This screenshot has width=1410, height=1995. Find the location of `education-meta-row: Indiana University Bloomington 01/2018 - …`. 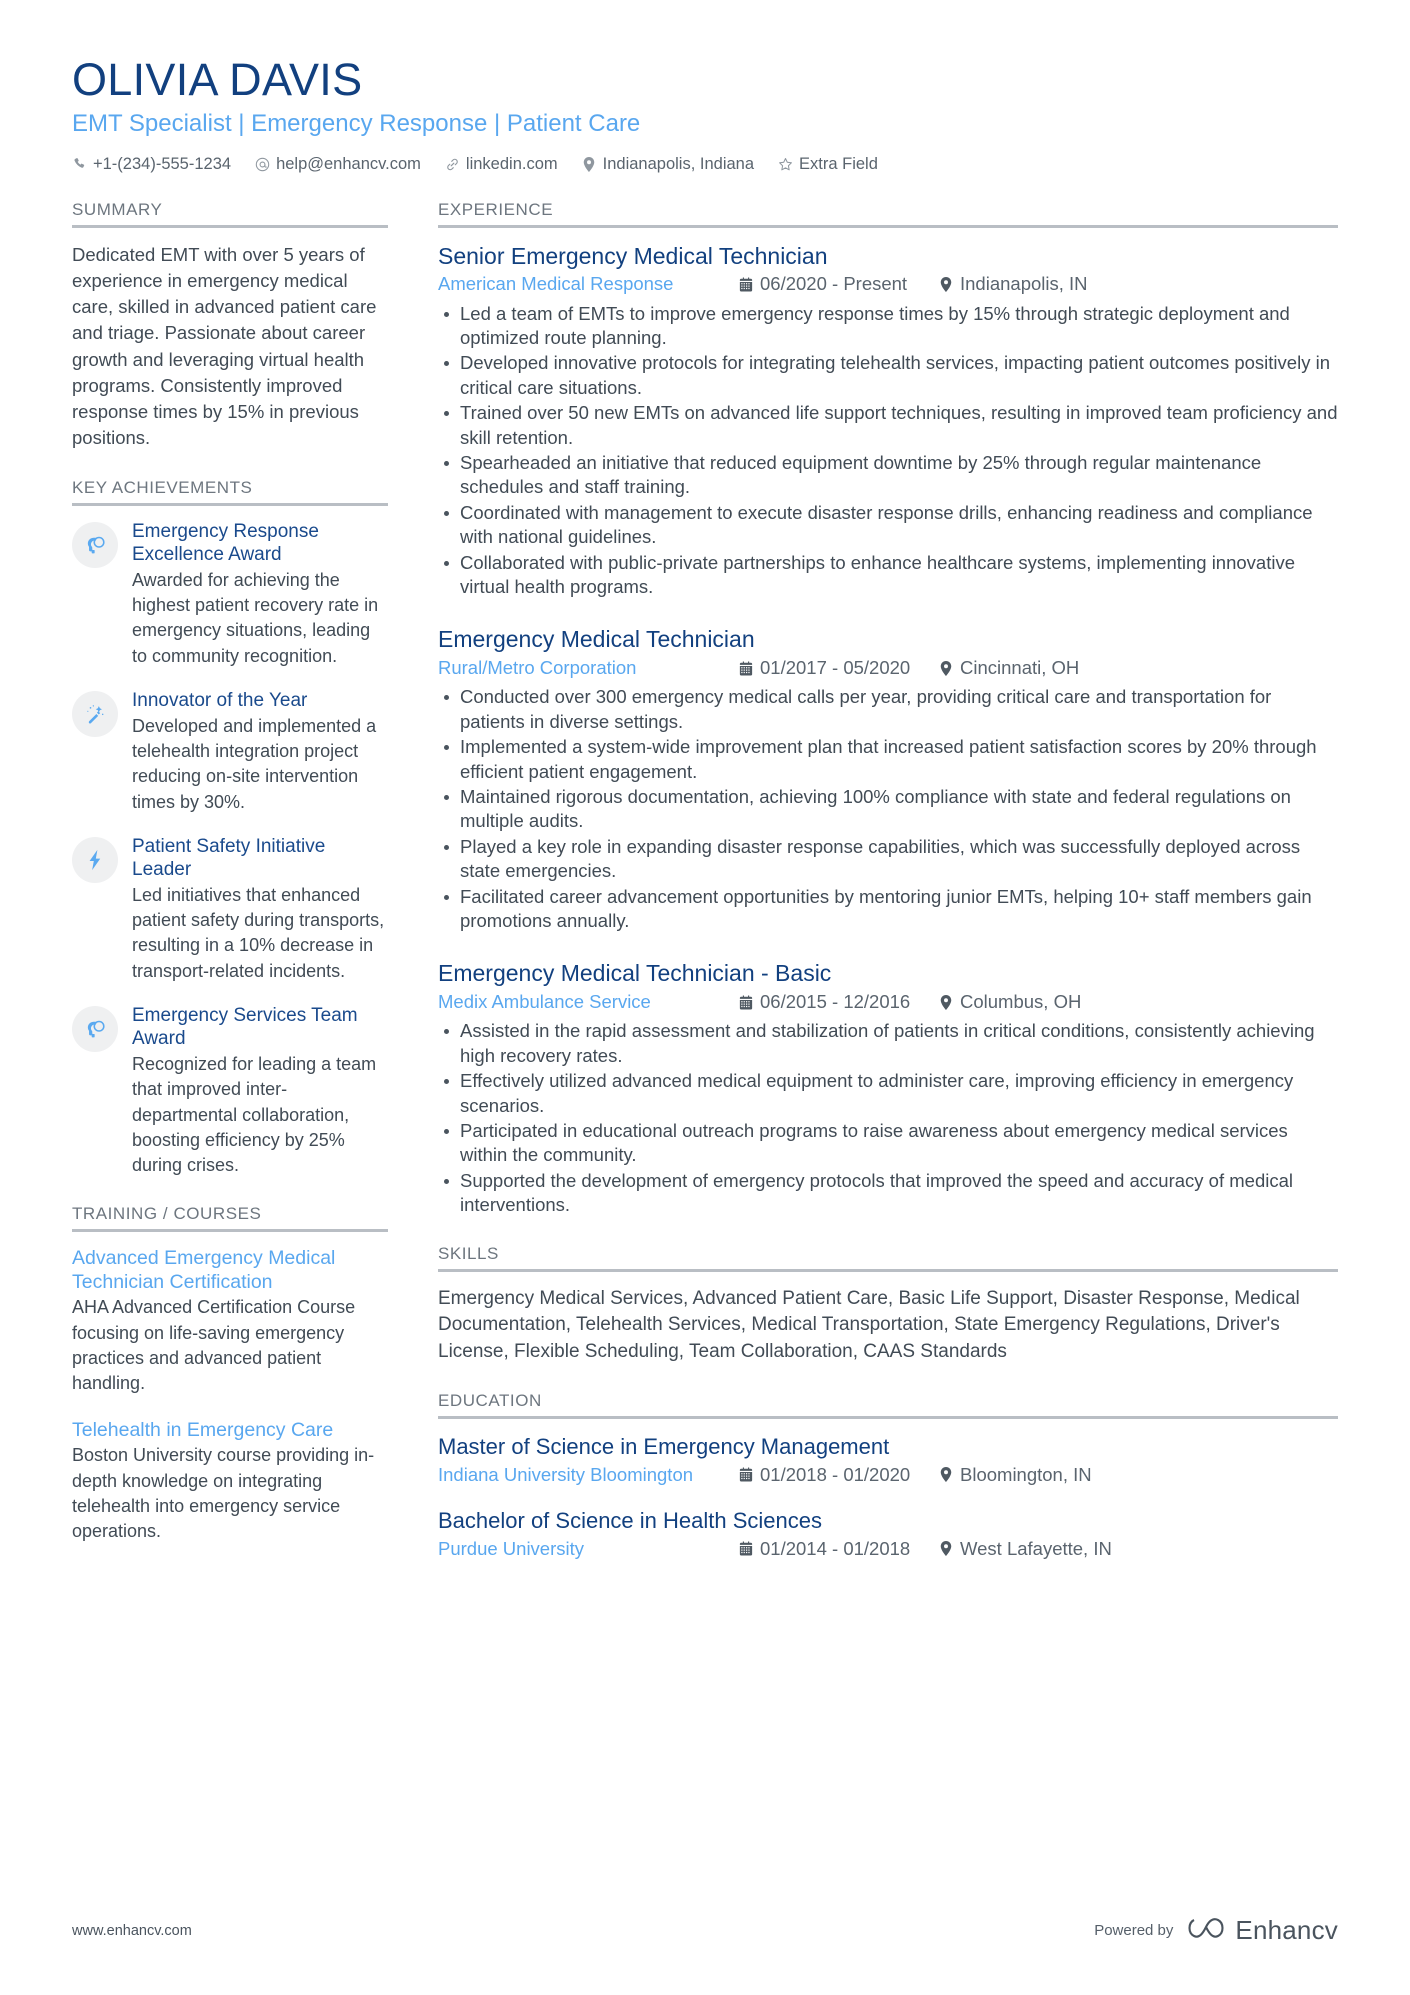

education-meta-row: Indiana University Bloomington 01/2018 - … is located at coordinates (888, 1475).